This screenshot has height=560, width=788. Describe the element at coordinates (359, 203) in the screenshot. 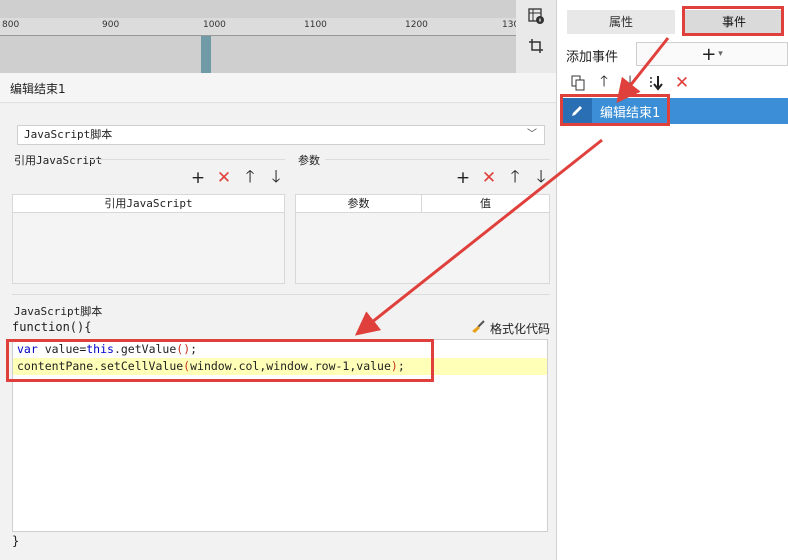

I see `column-header: 参数` at that location.